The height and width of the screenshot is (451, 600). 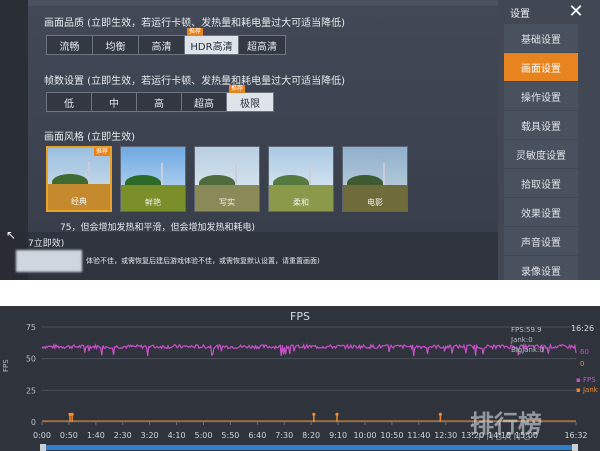 I want to click on bigjank-stat: BigJank:0, so click(x=527, y=350).